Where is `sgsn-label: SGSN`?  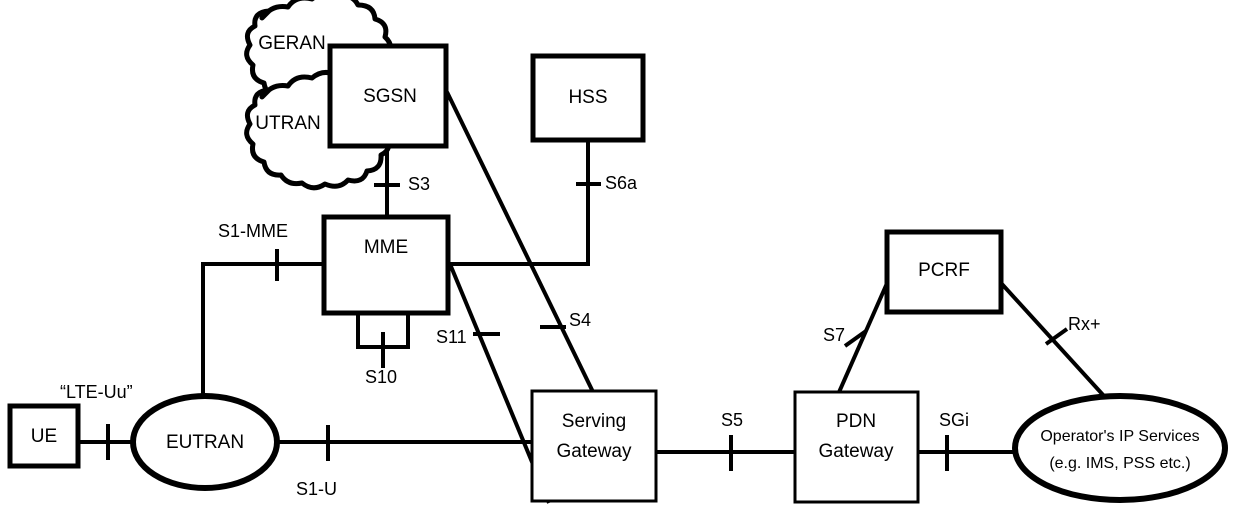
sgsn-label: SGSN is located at coordinates (390, 96).